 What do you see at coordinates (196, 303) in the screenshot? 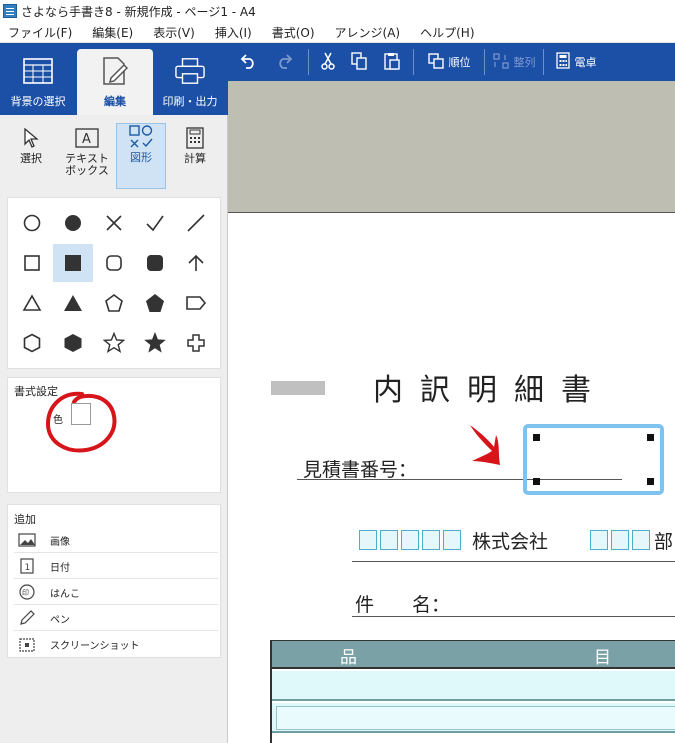
I see `tag-icon` at bounding box center [196, 303].